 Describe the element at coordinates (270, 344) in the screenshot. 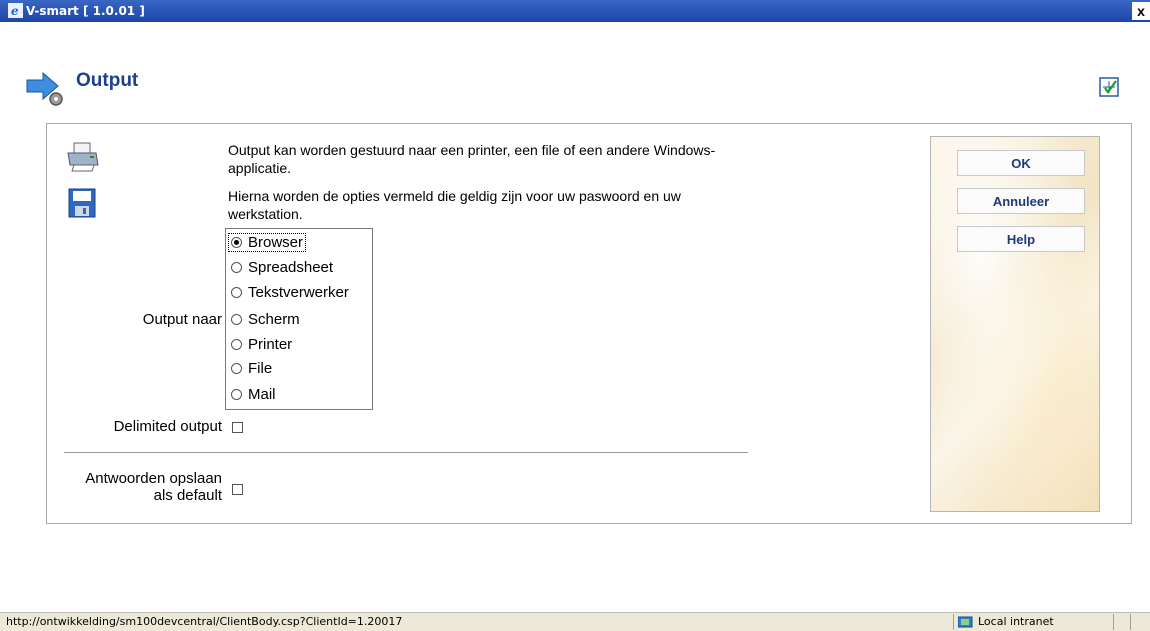

I see `radio-label: Printer` at that location.